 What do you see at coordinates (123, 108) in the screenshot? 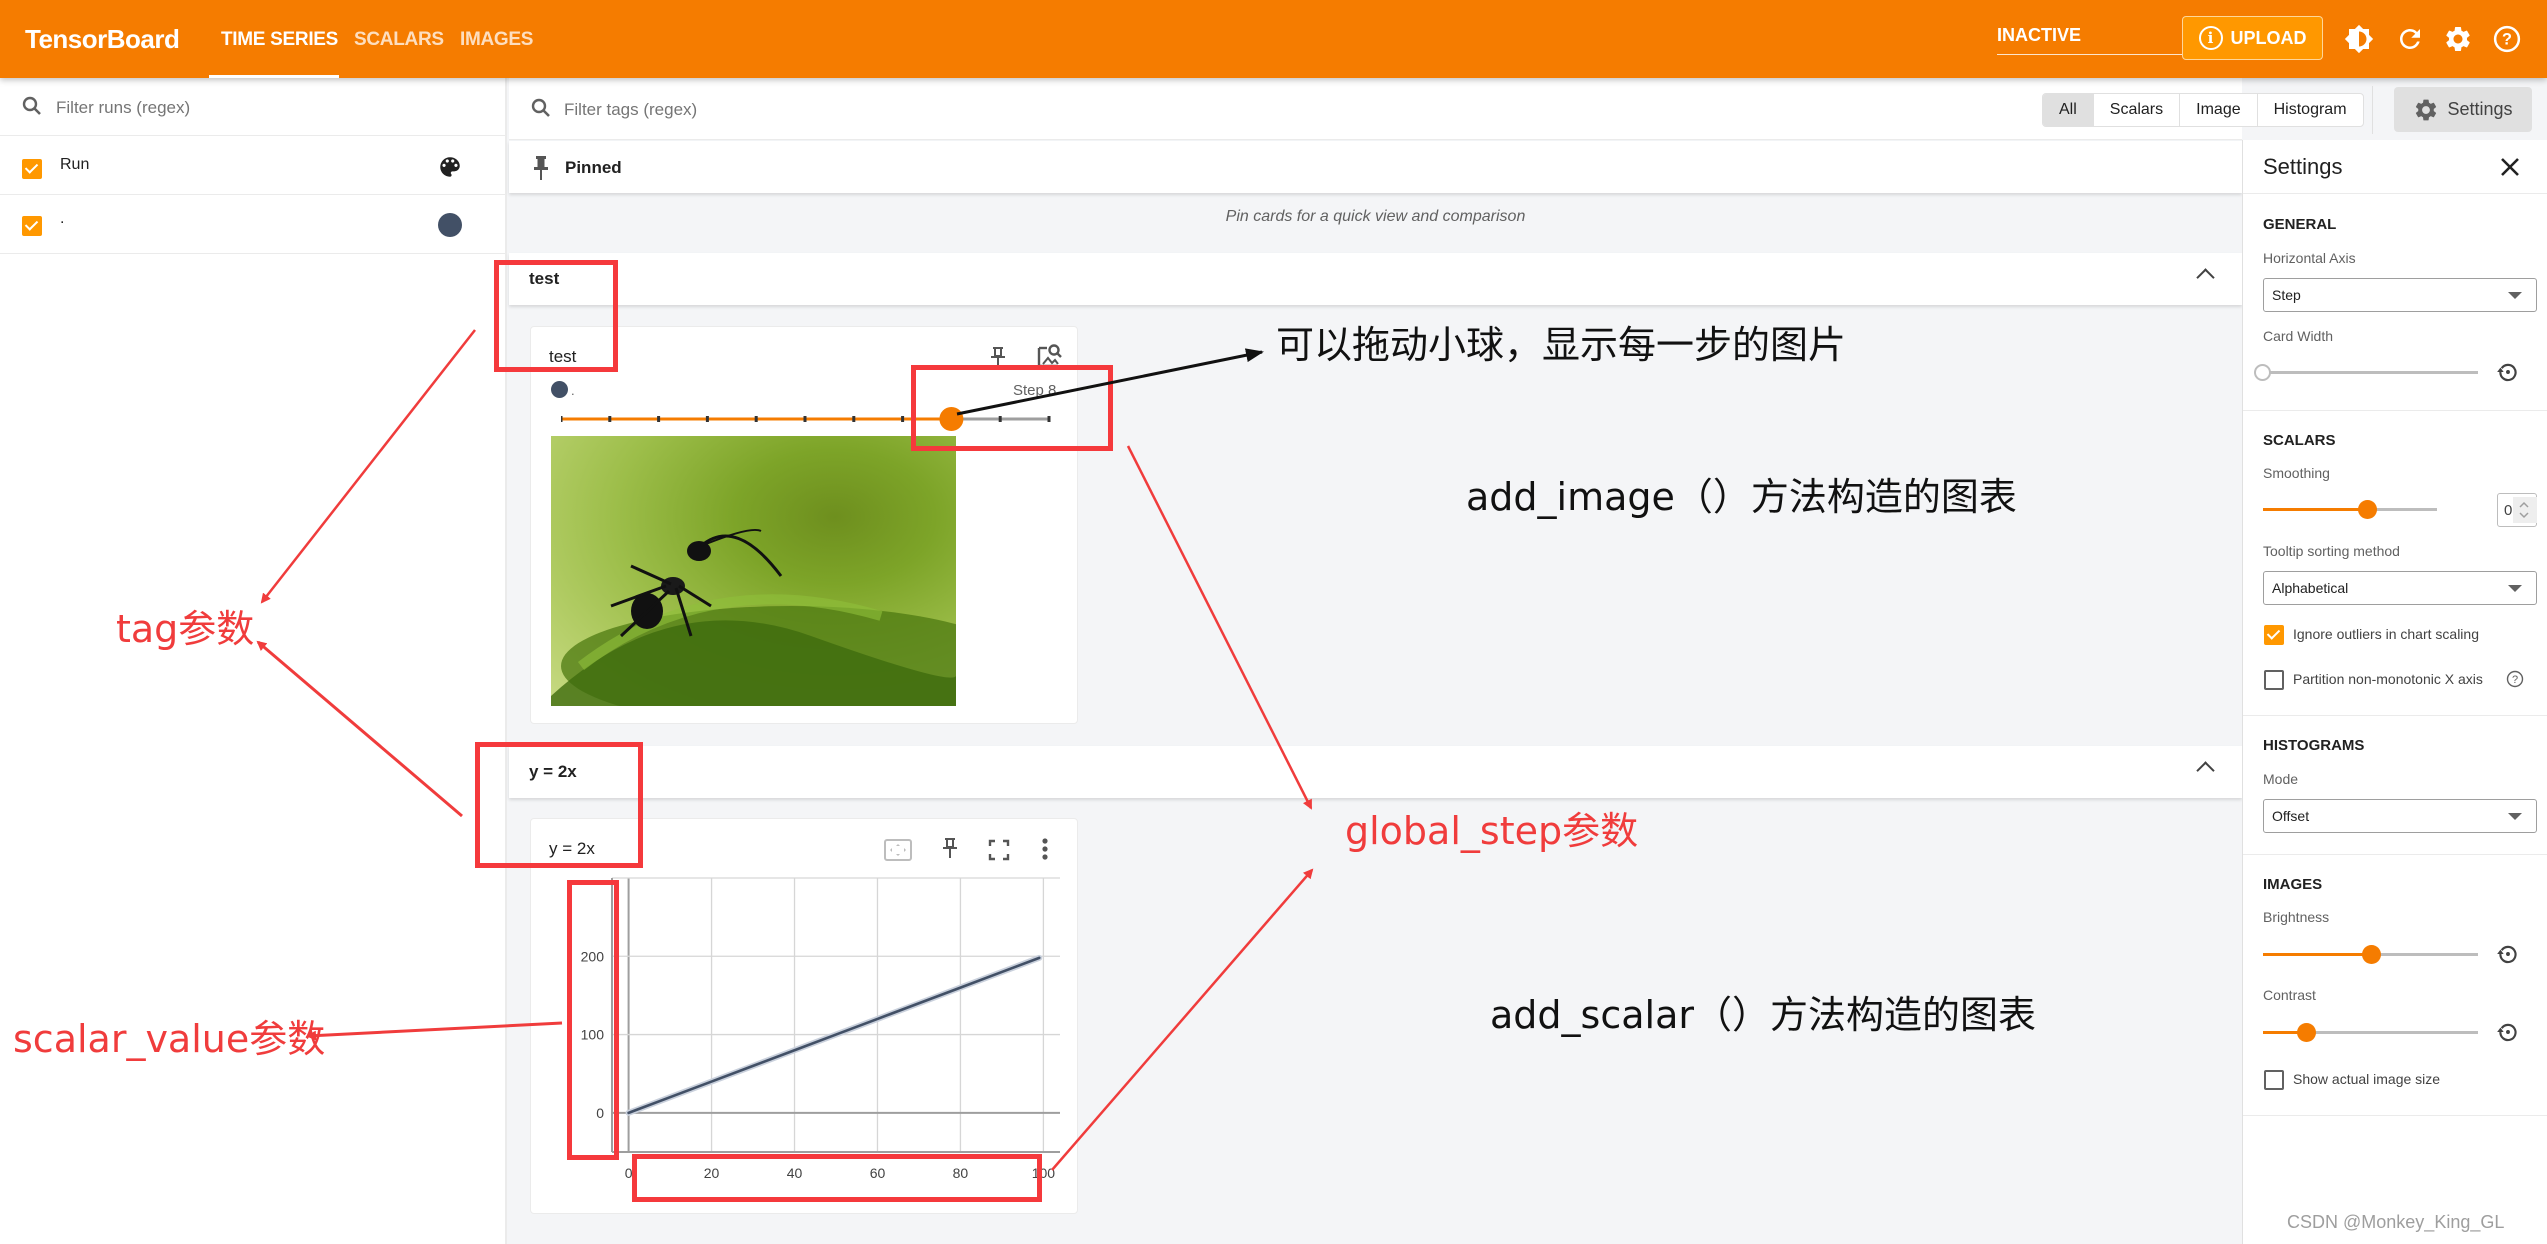
I see `run-filter-input: Filter runs (regex)` at bounding box center [123, 108].